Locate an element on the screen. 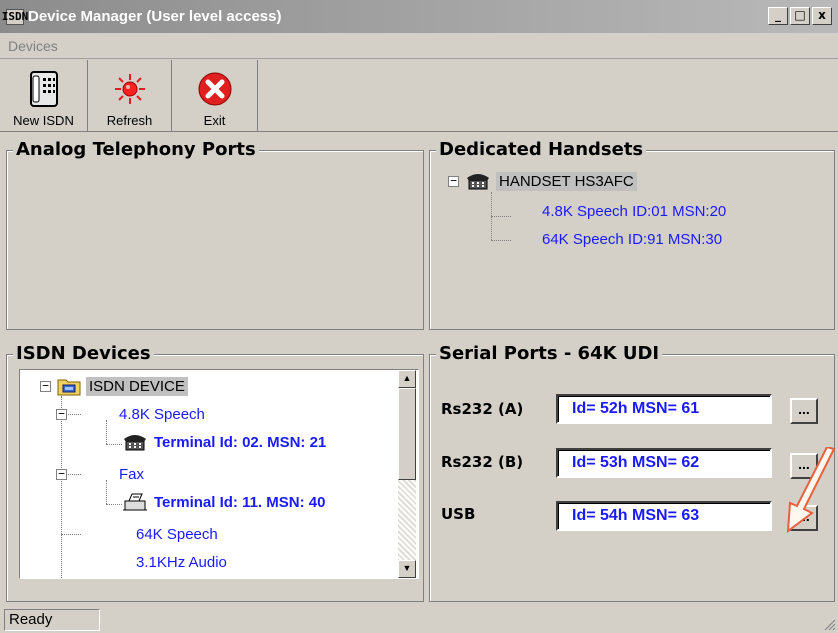  isdn-terminal-11-label: Terminal Id: 11. MSN: 40 is located at coordinates (240, 502).